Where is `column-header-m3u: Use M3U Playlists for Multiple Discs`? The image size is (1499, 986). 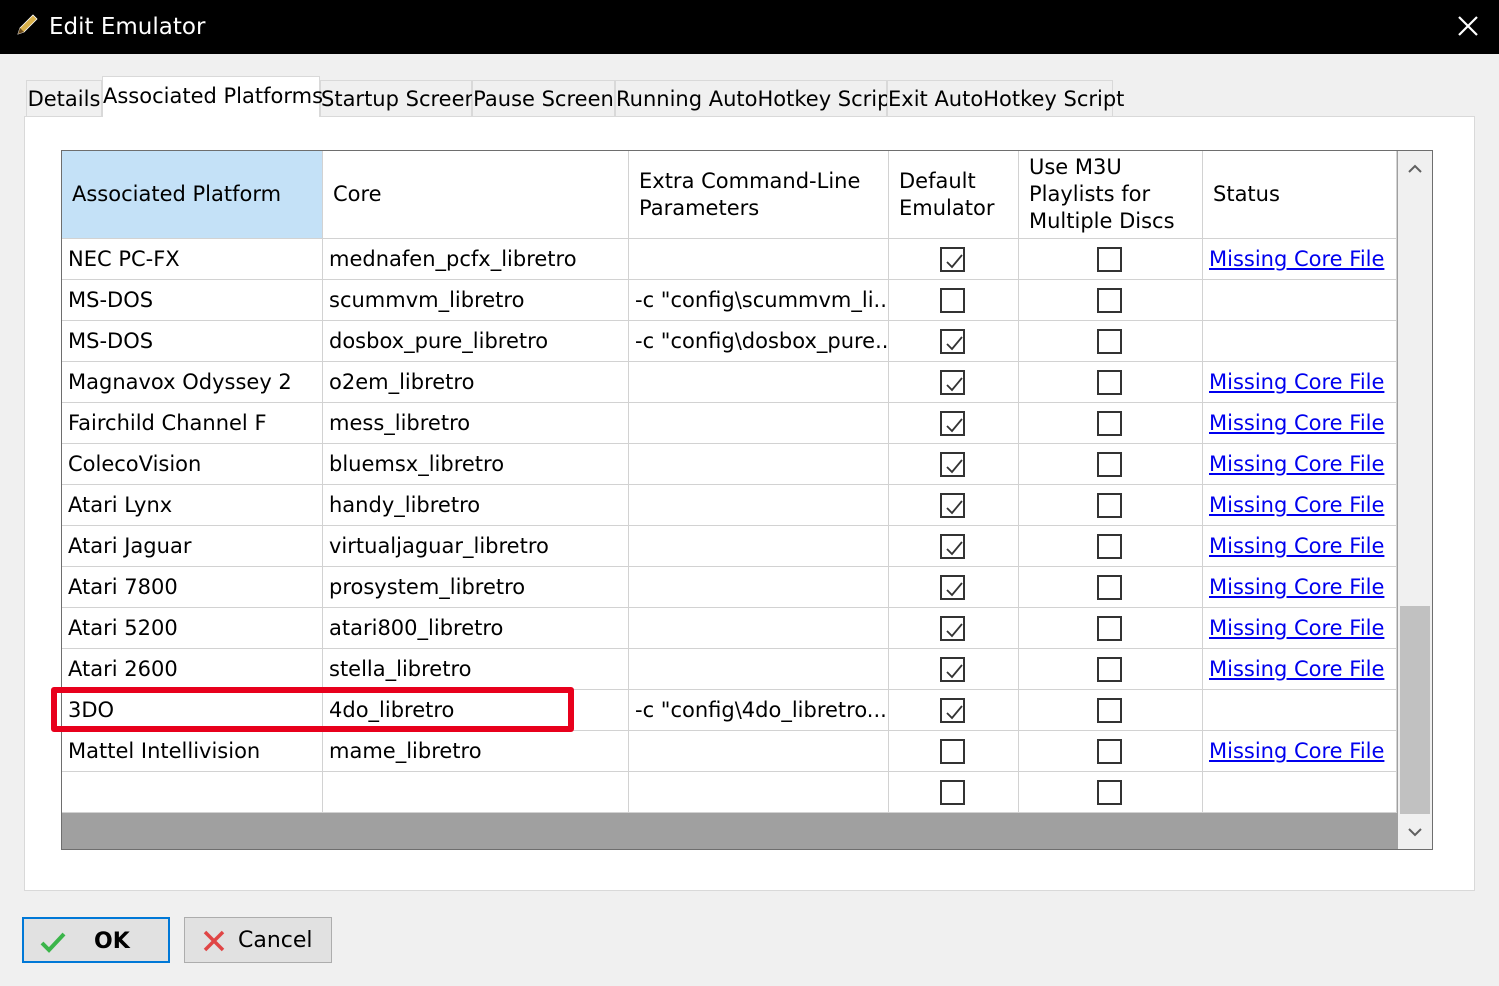
column-header-m3u: Use M3U Playlists for Multiple Discs is located at coordinates (1111, 195).